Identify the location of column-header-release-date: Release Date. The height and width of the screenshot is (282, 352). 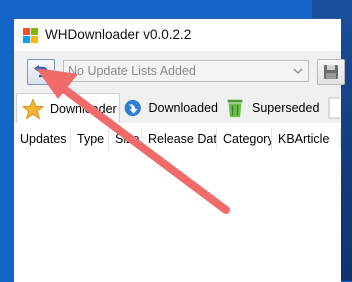
(179, 139).